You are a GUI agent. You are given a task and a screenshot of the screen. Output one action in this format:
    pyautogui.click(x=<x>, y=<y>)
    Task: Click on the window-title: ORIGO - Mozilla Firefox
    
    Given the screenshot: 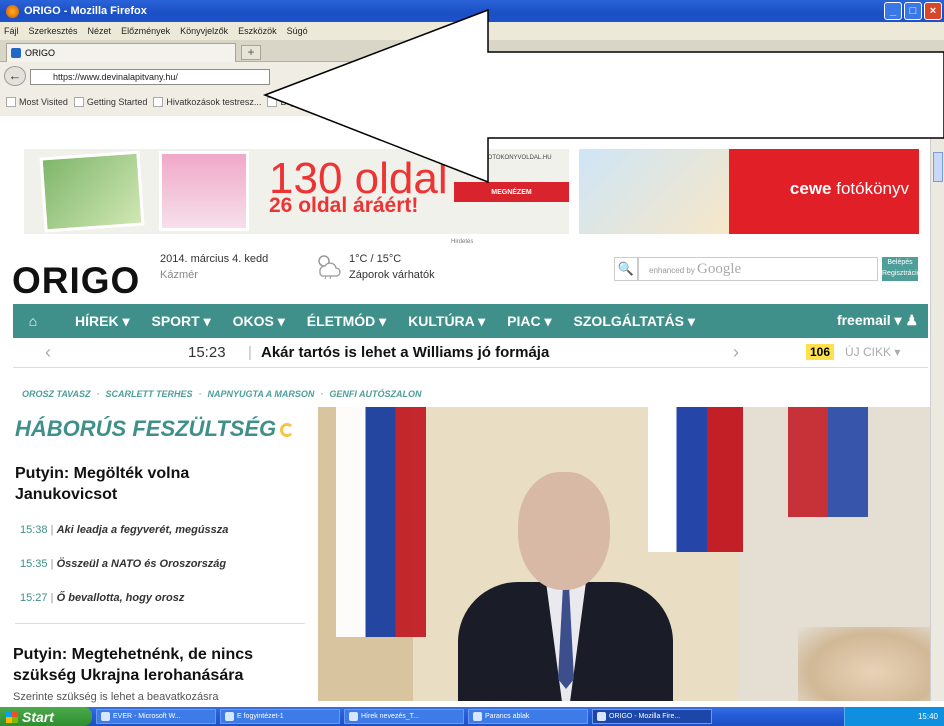 What is the action you would take?
    pyautogui.click(x=85, y=11)
    